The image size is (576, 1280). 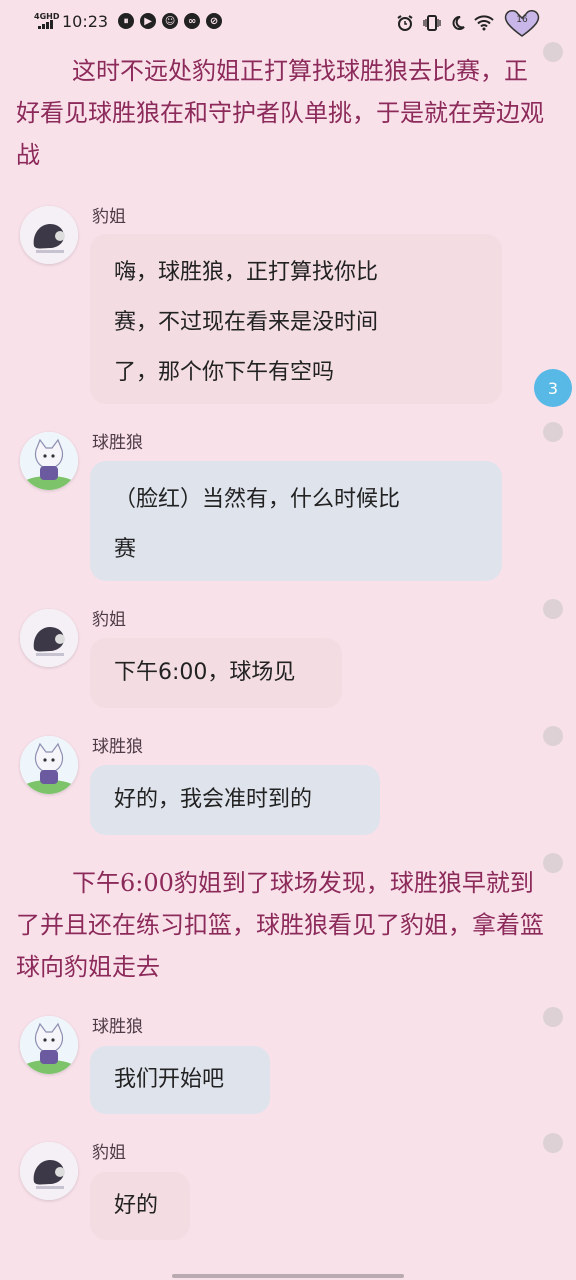 What do you see at coordinates (235, 800) in the screenshot?
I see `message-bubble: 好的，我会准时到的` at bounding box center [235, 800].